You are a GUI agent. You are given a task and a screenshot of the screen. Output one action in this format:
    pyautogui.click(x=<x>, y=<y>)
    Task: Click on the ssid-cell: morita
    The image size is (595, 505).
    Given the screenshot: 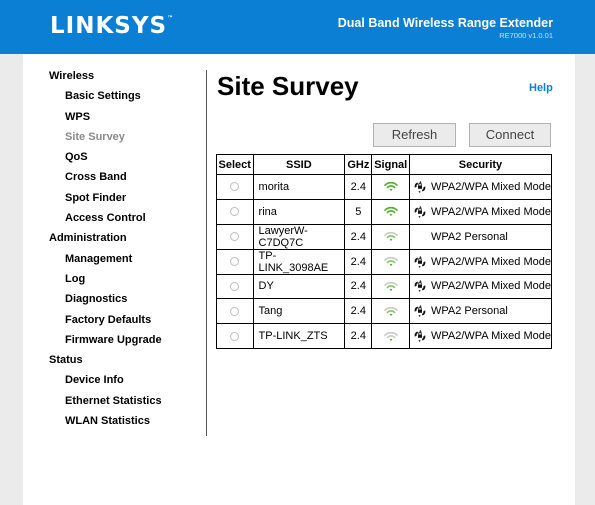 What is the action you would take?
    pyautogui.click(x=299, y=187)
    